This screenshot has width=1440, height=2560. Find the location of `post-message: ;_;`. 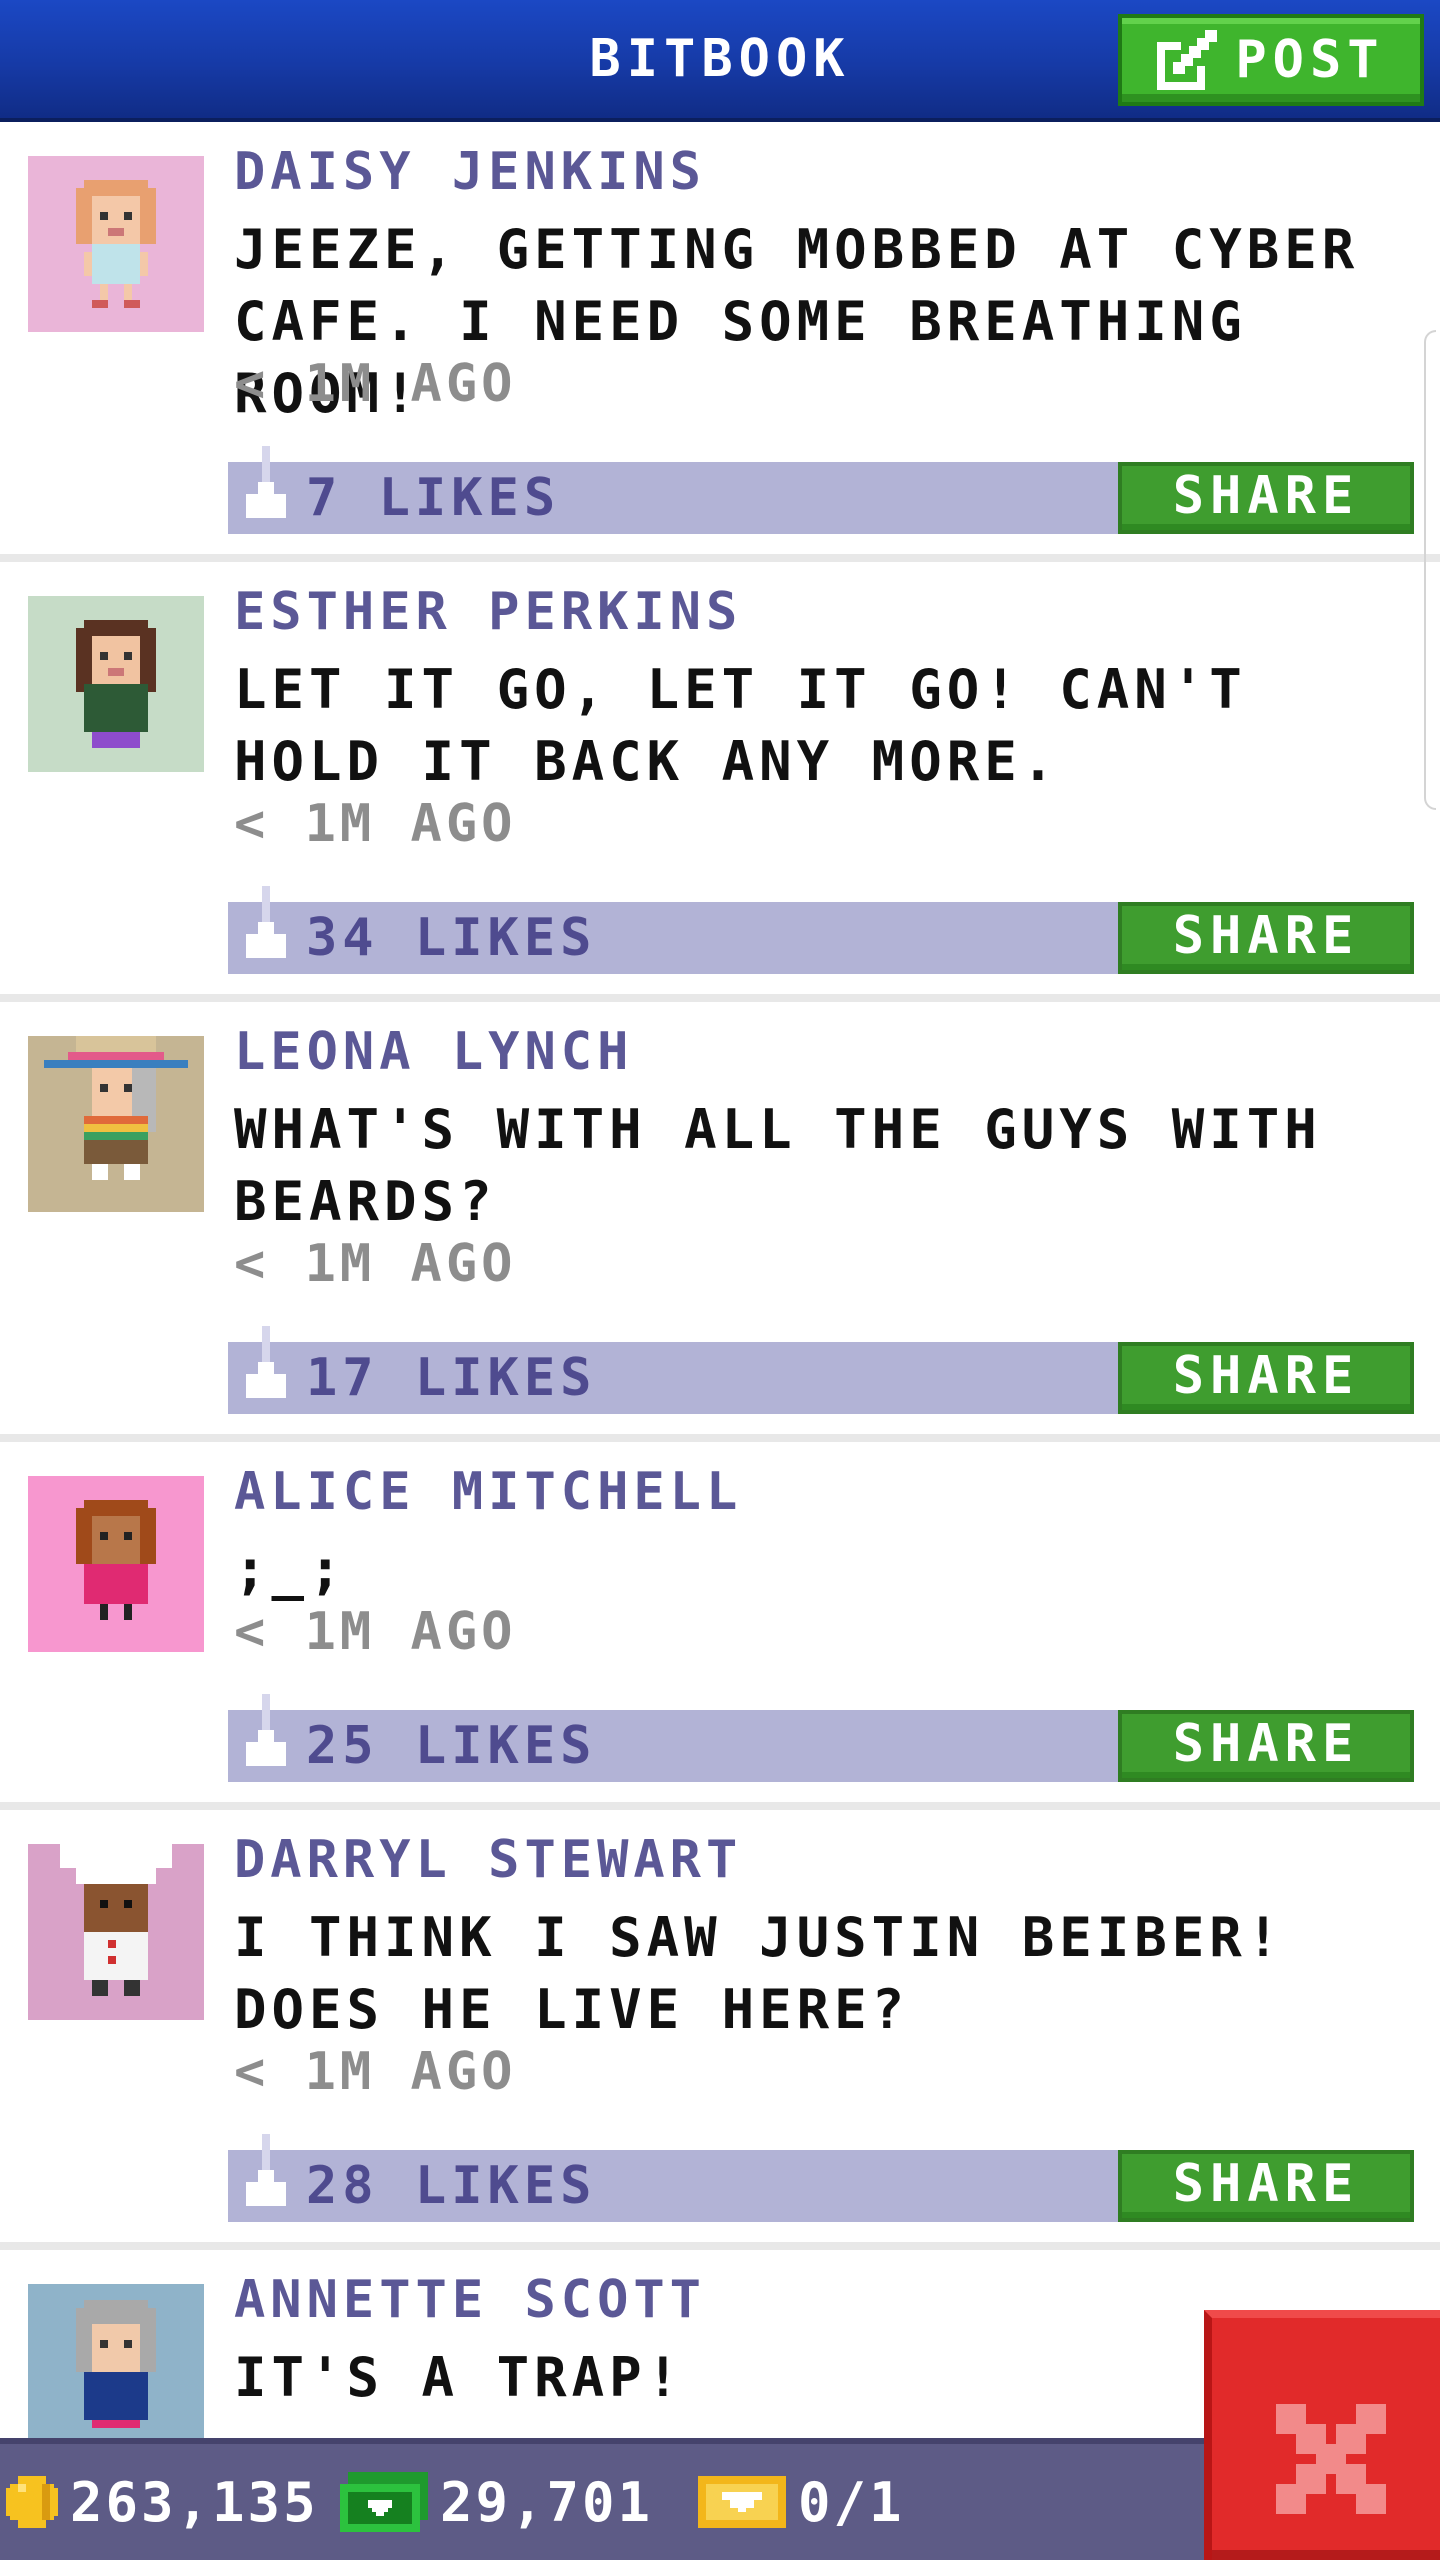

post-message: ;_; is located at coordinates (290, 1569).